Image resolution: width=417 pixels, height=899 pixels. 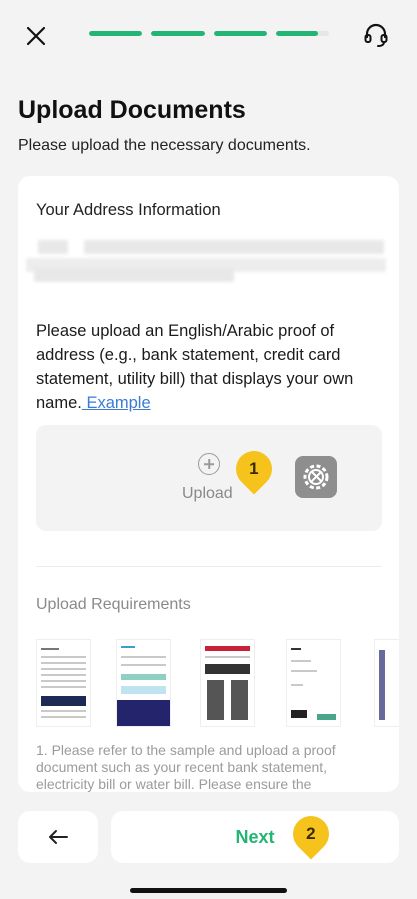 What do you see at coordinates (210, 262) in the screenshot?
I see `redacted-address` at bounding box center [210, 262].